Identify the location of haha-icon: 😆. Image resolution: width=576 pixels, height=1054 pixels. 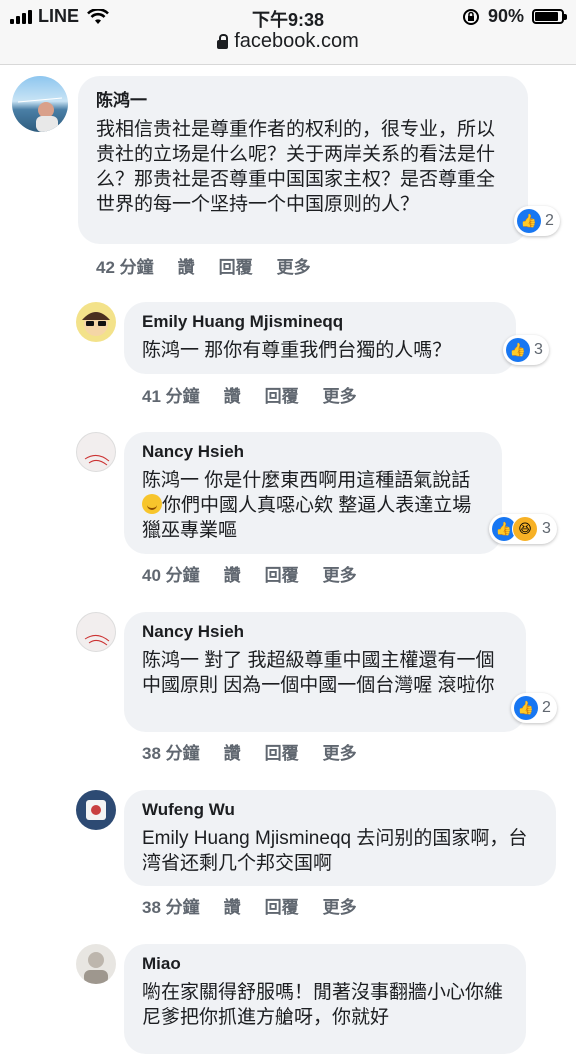
(525, 529).